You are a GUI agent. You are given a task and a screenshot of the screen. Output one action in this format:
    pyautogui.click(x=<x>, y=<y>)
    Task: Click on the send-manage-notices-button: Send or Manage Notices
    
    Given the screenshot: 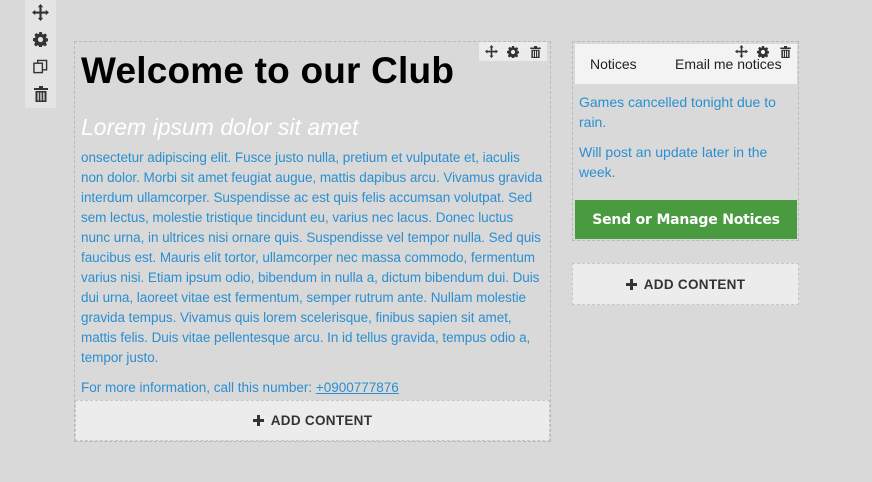 What is the action you would take?
    pyautogui.click(x=686, y=219)
    